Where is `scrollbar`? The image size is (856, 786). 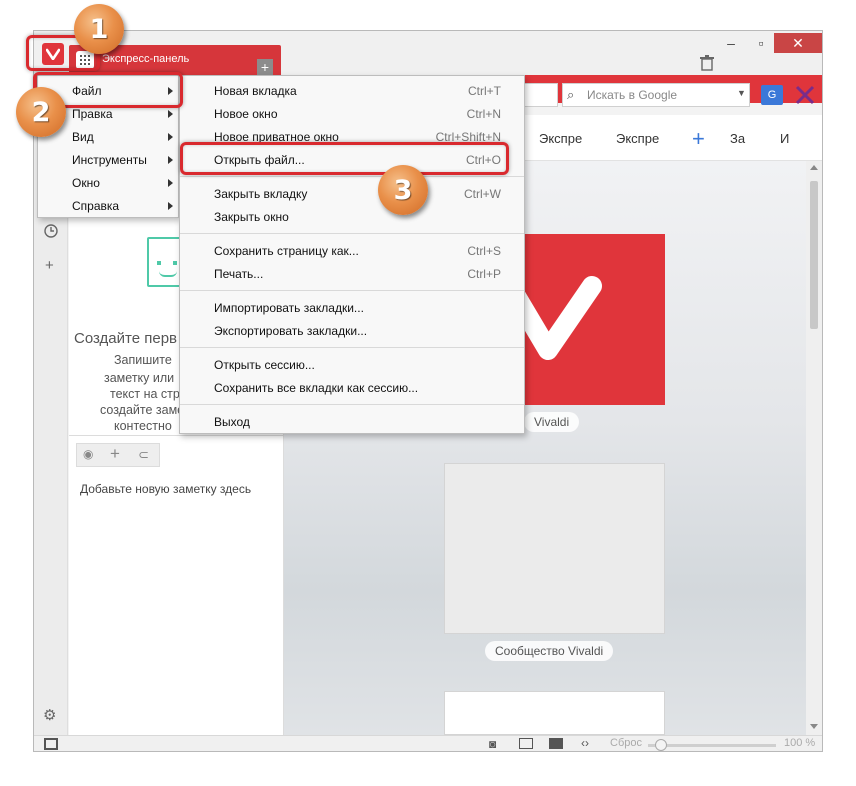 scrollbar is located at coordinates (814, 448).